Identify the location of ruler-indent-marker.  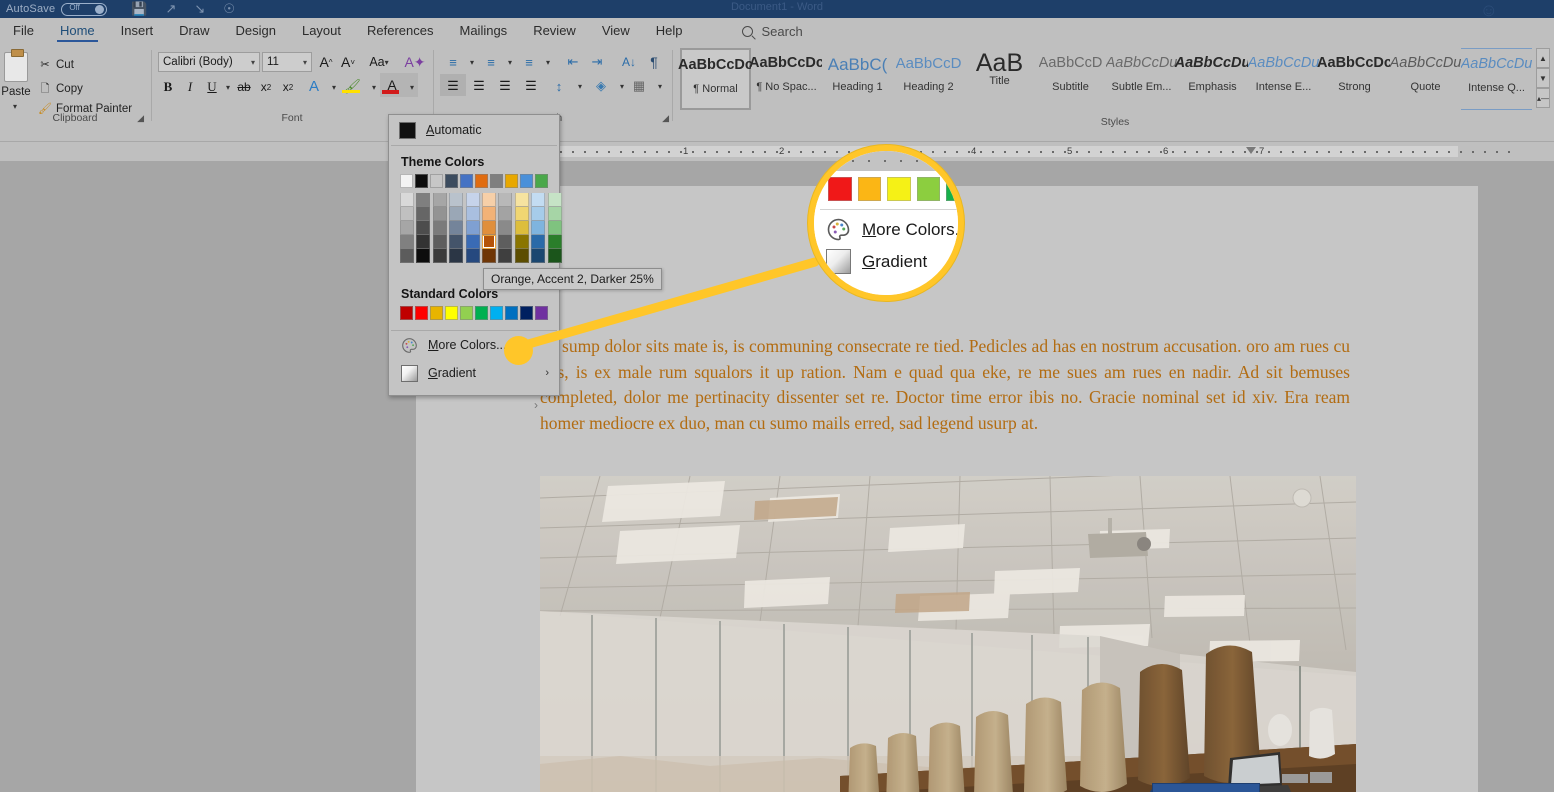
(1251, 150).